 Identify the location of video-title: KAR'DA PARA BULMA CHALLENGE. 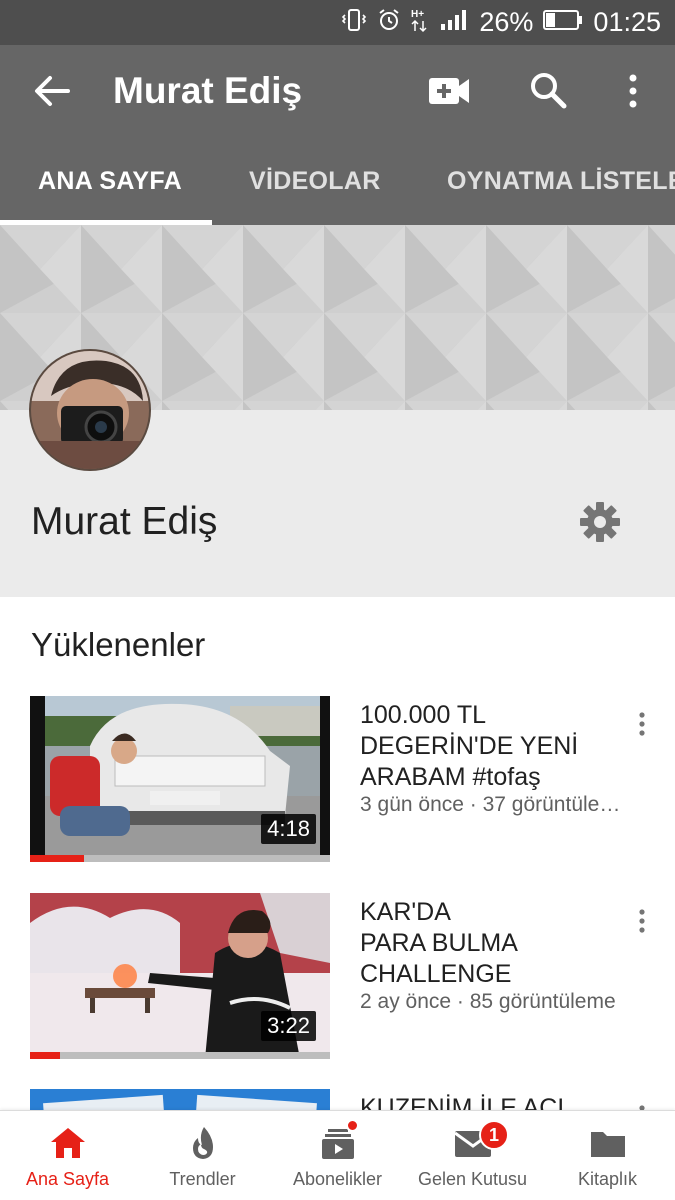
(495, 943).